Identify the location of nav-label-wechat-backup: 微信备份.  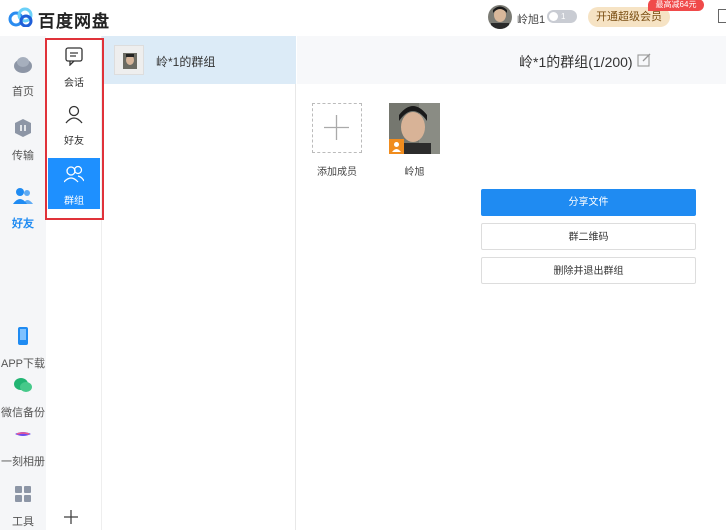
(23, 413).